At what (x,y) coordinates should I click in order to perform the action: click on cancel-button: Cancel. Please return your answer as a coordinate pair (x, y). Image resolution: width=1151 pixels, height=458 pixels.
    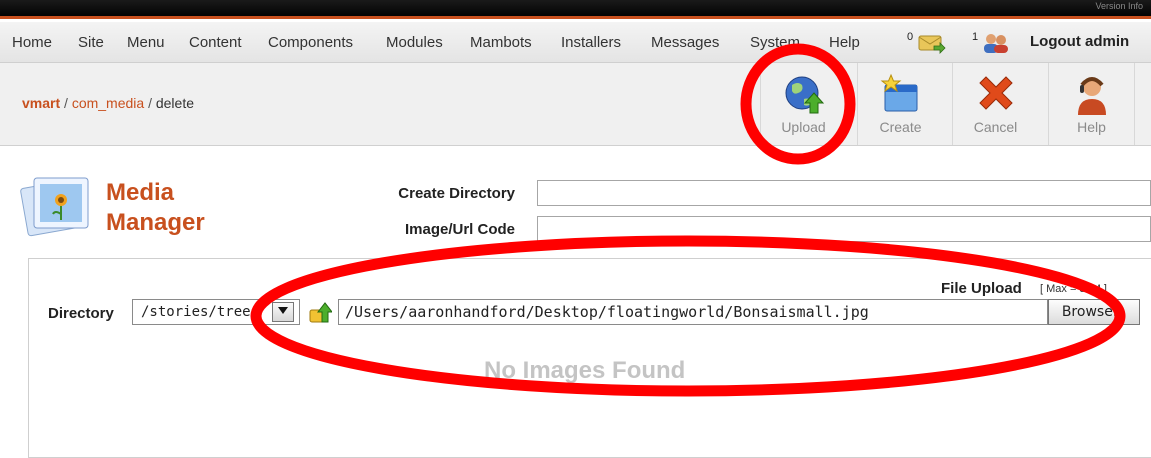
    Looking at the image, I should click on (995, 104).